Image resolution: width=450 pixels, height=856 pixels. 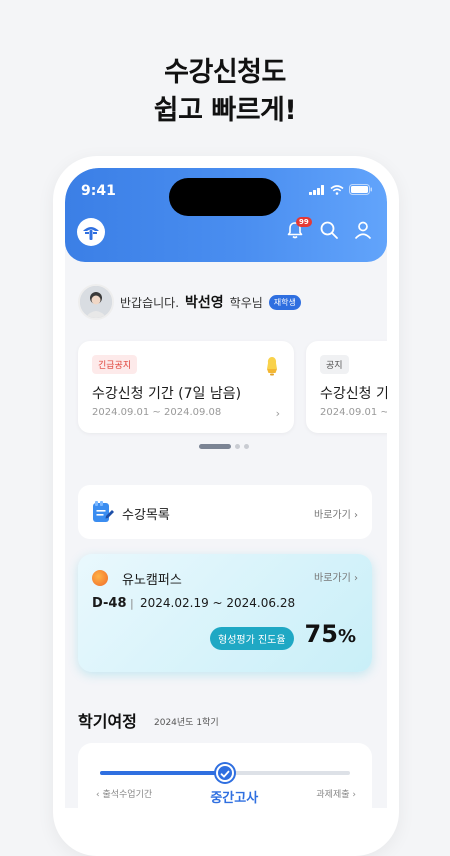 I want to click on promo-headline-line2: 쉽고 빠르게!, so click(x=225, y=110).